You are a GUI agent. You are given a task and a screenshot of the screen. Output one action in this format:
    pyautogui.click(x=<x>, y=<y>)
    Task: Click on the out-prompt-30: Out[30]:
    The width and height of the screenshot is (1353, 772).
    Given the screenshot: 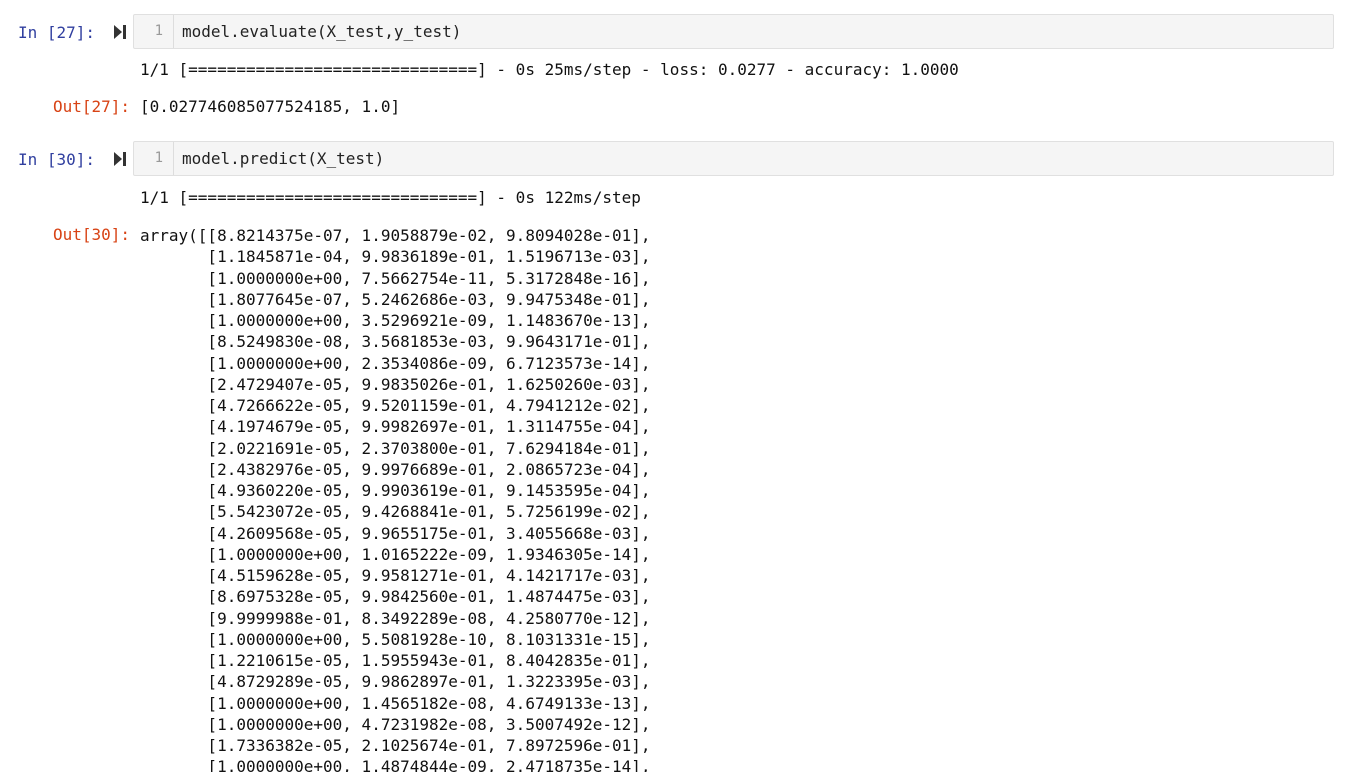 What is the action you would take?
    pyautogui.click(x=92, y=234)
    